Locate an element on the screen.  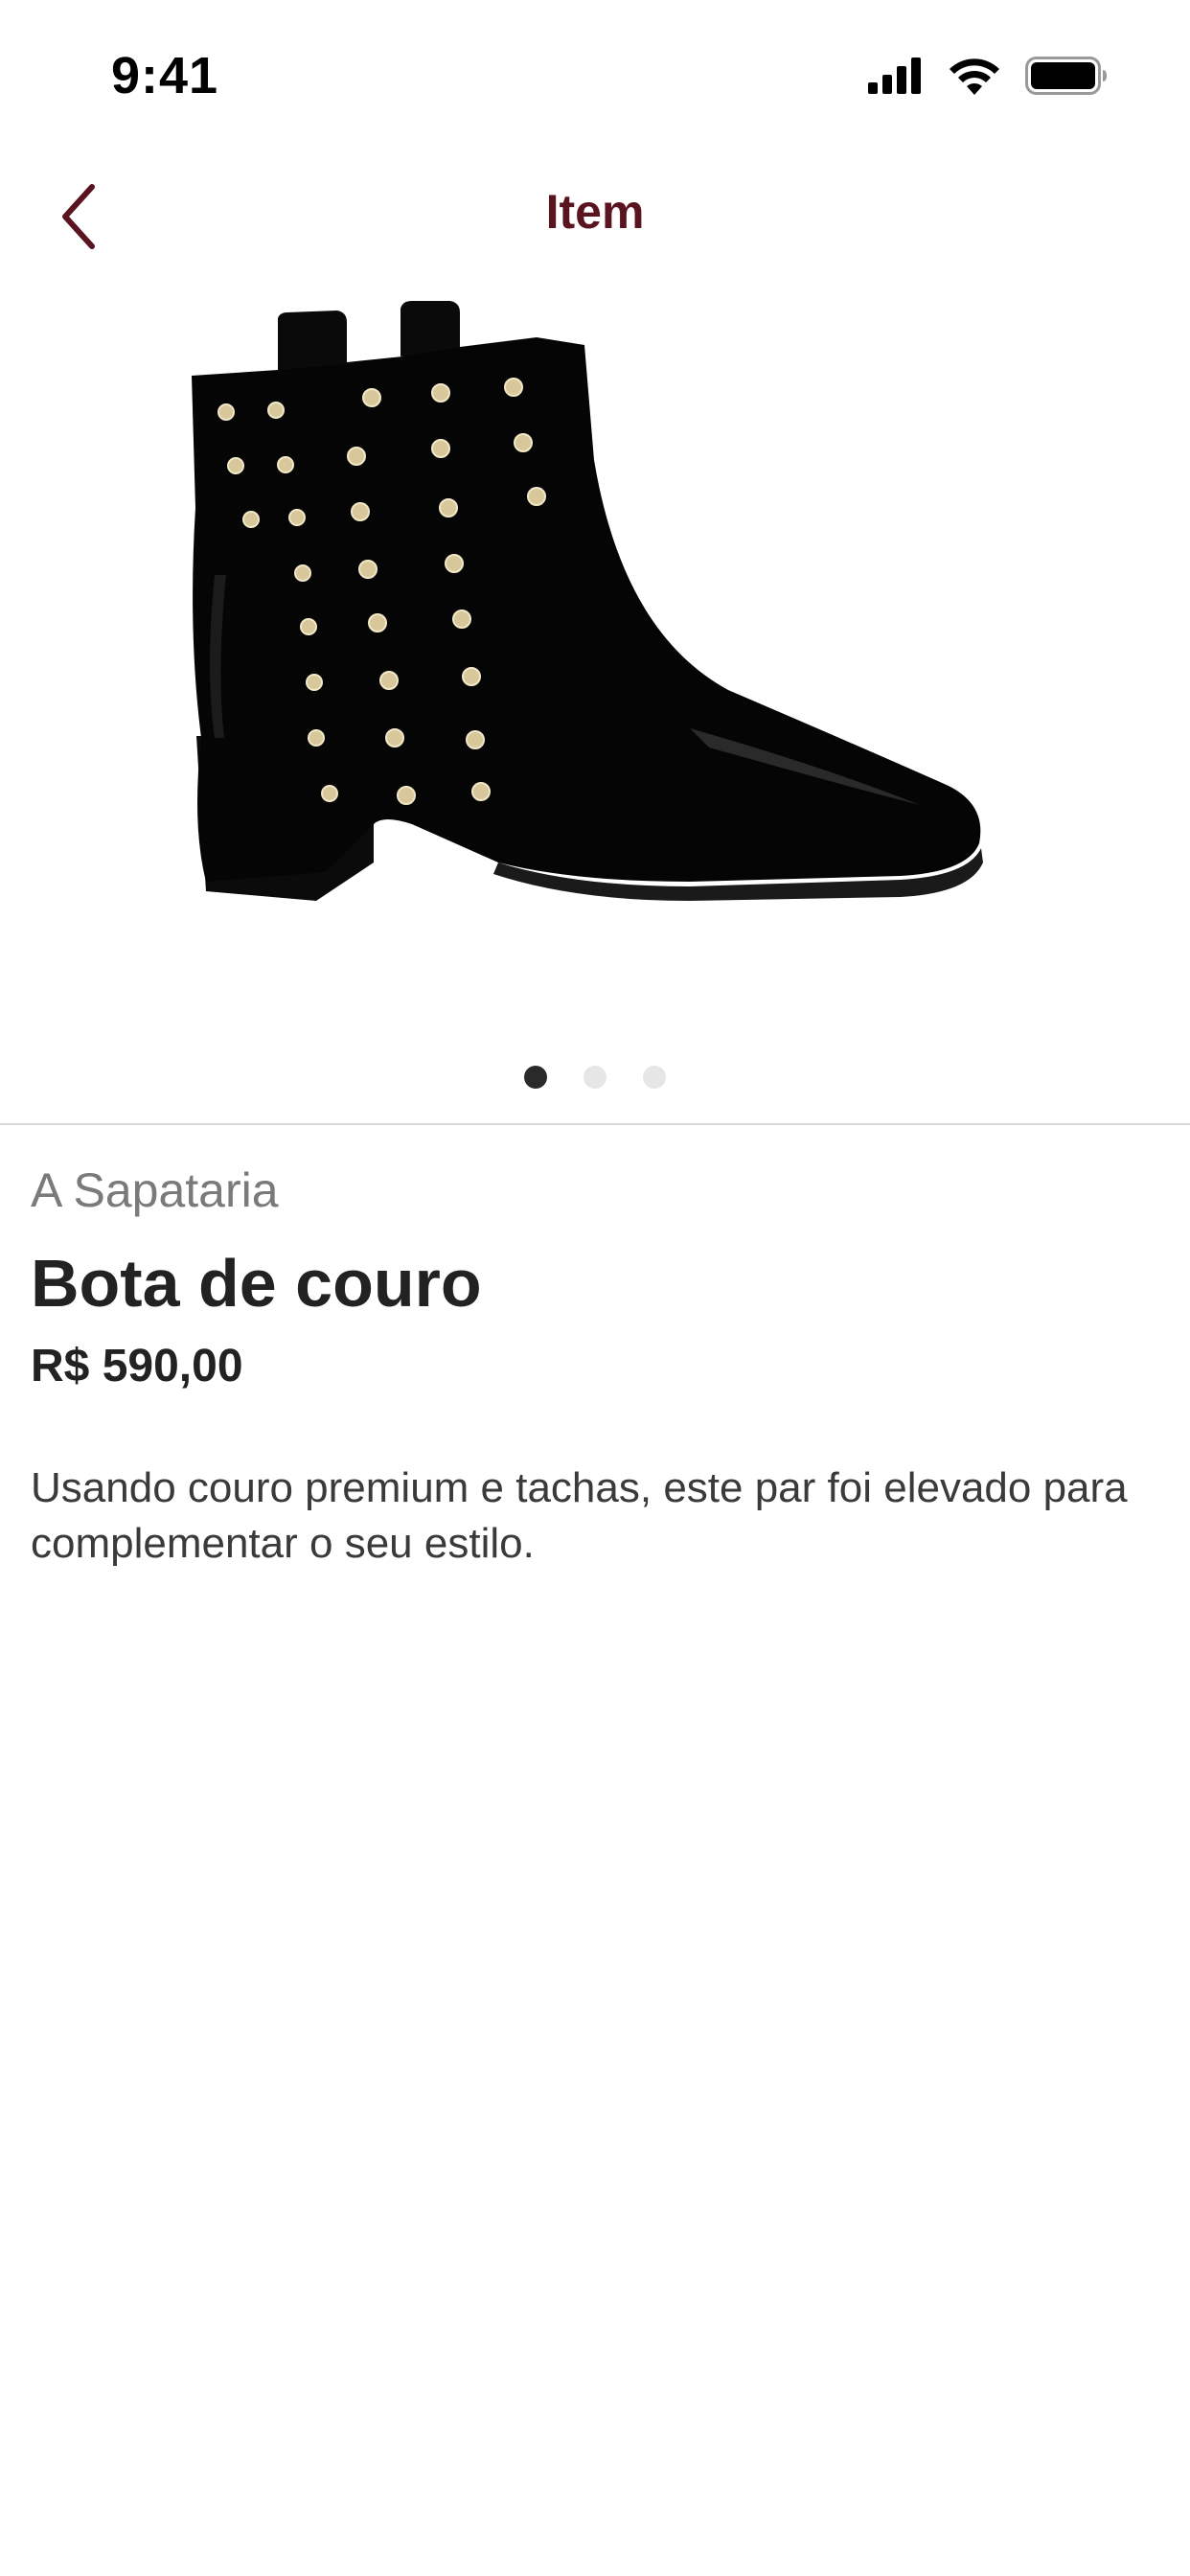
carousel-page-indicator is located at coordinates (595, 1080).